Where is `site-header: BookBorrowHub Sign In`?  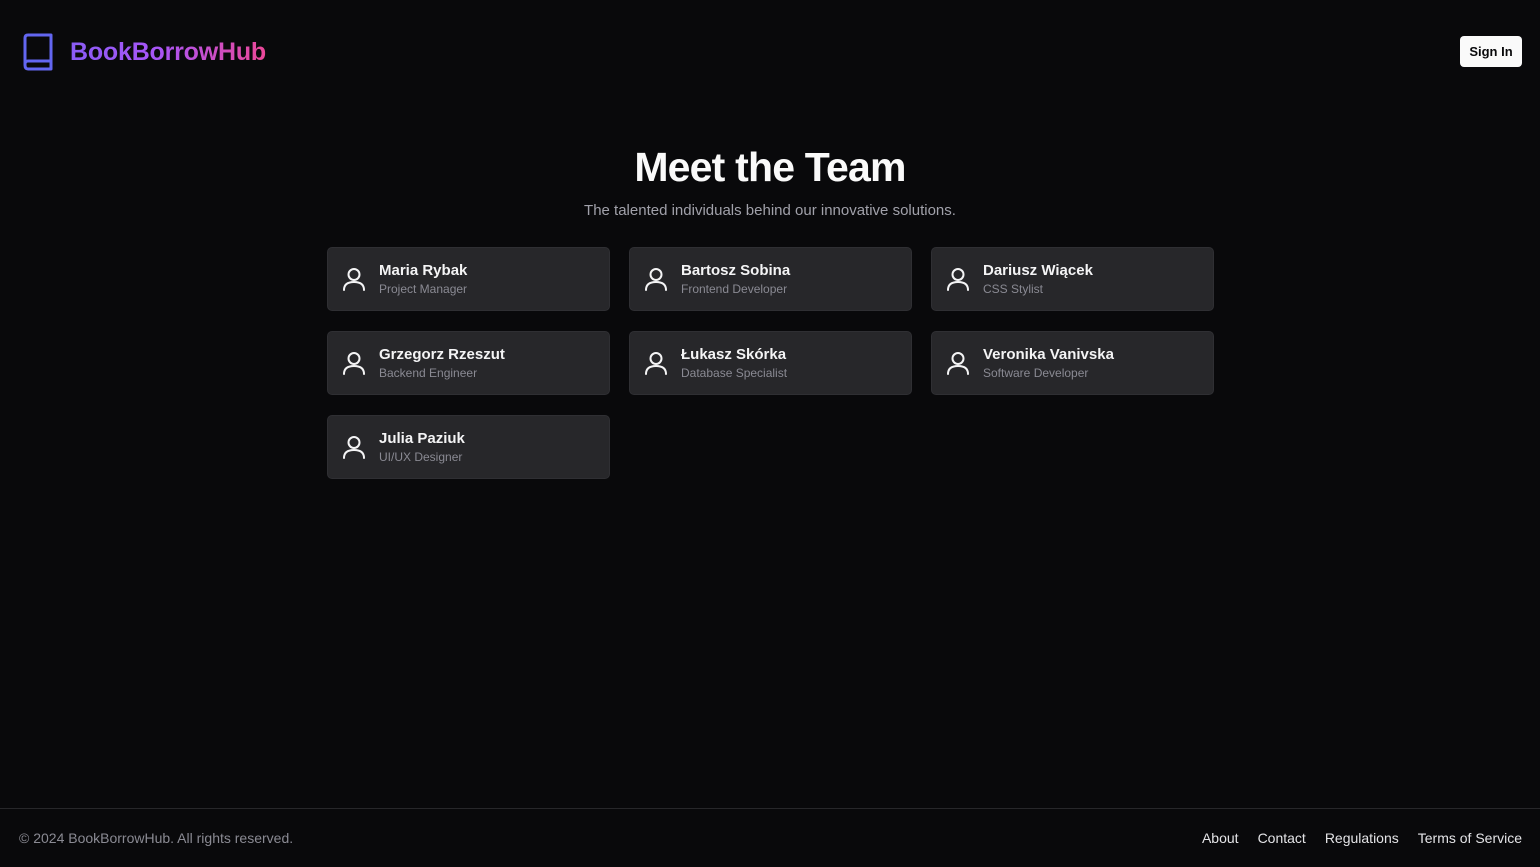 site-header: BookBorrowHub Sign In is located at coordinates (770, 52).